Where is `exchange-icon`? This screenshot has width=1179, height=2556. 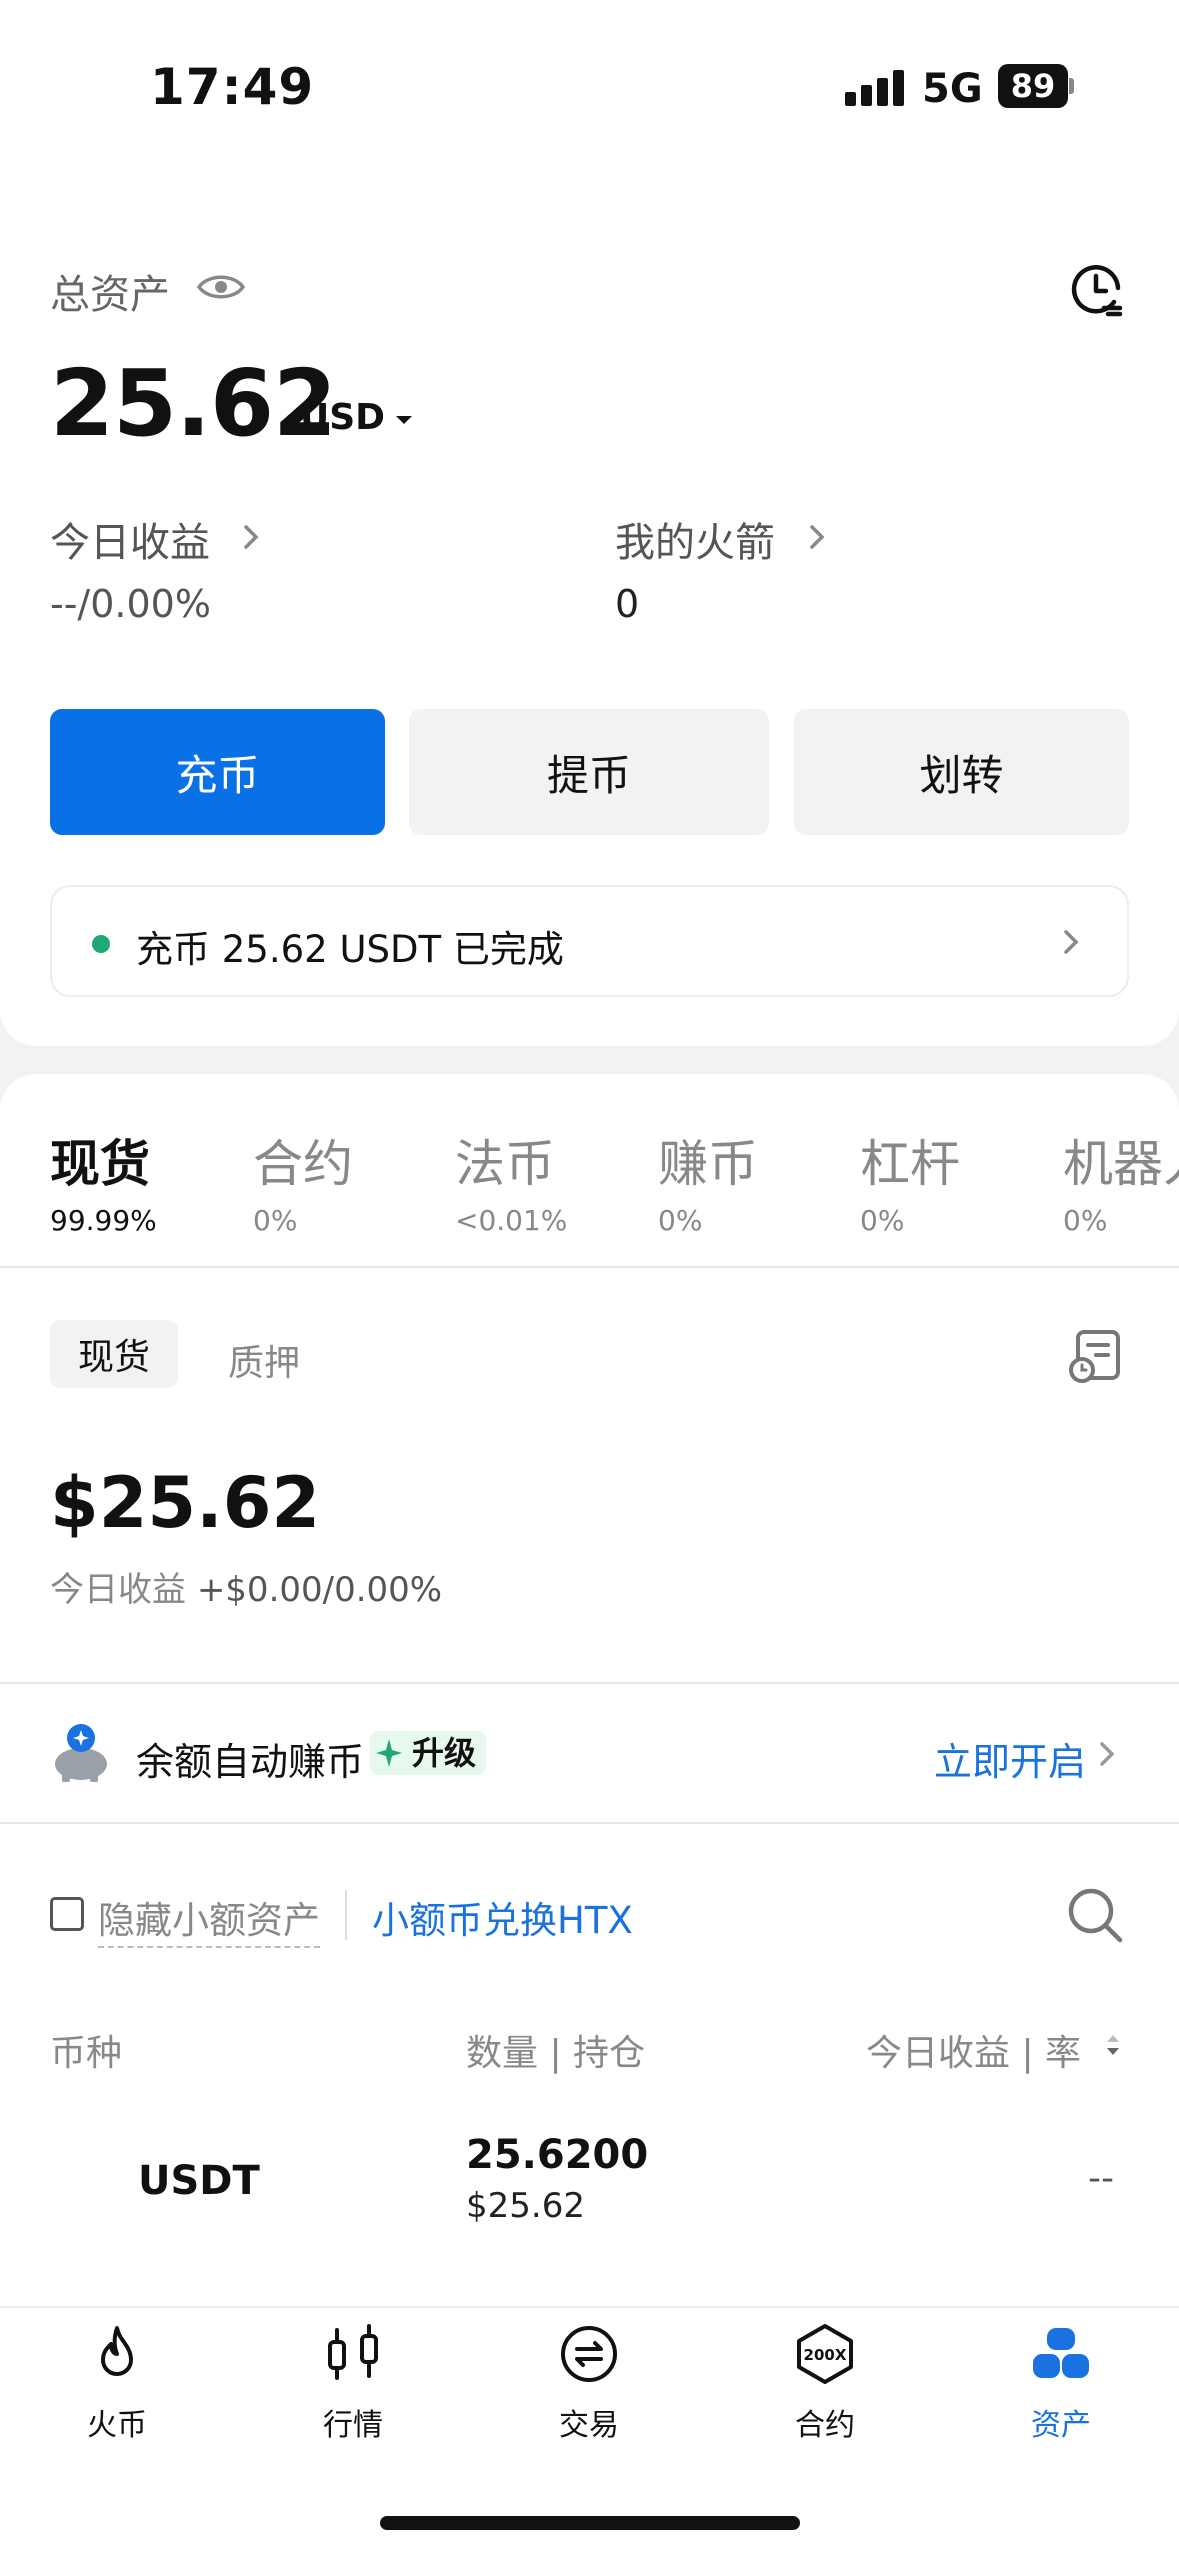
exchange-icon is located at coordinates (589, 2354).